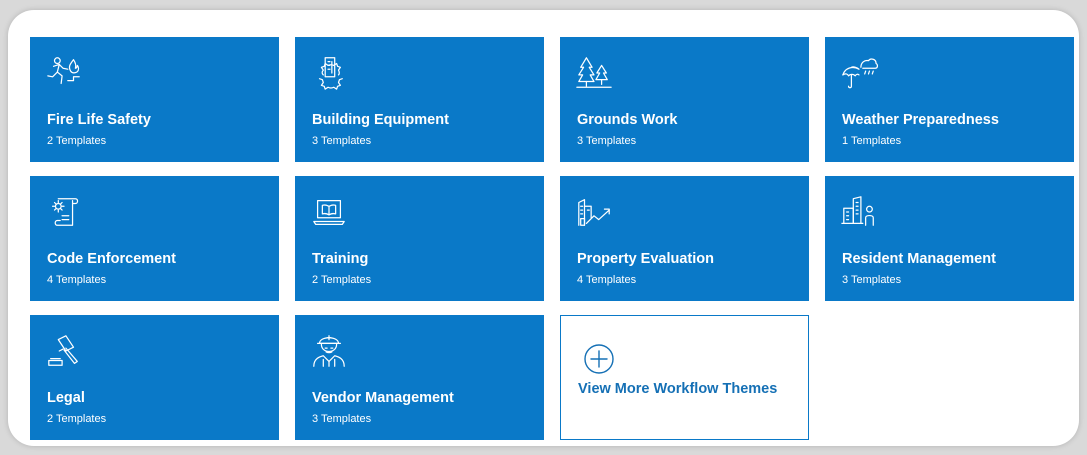 The width and height of the screenshot is (1087, 455). Describe the element at coordinates (419, 238) in the screenshot. I see `theme-tile-training: Training 2 Templates` at that location.